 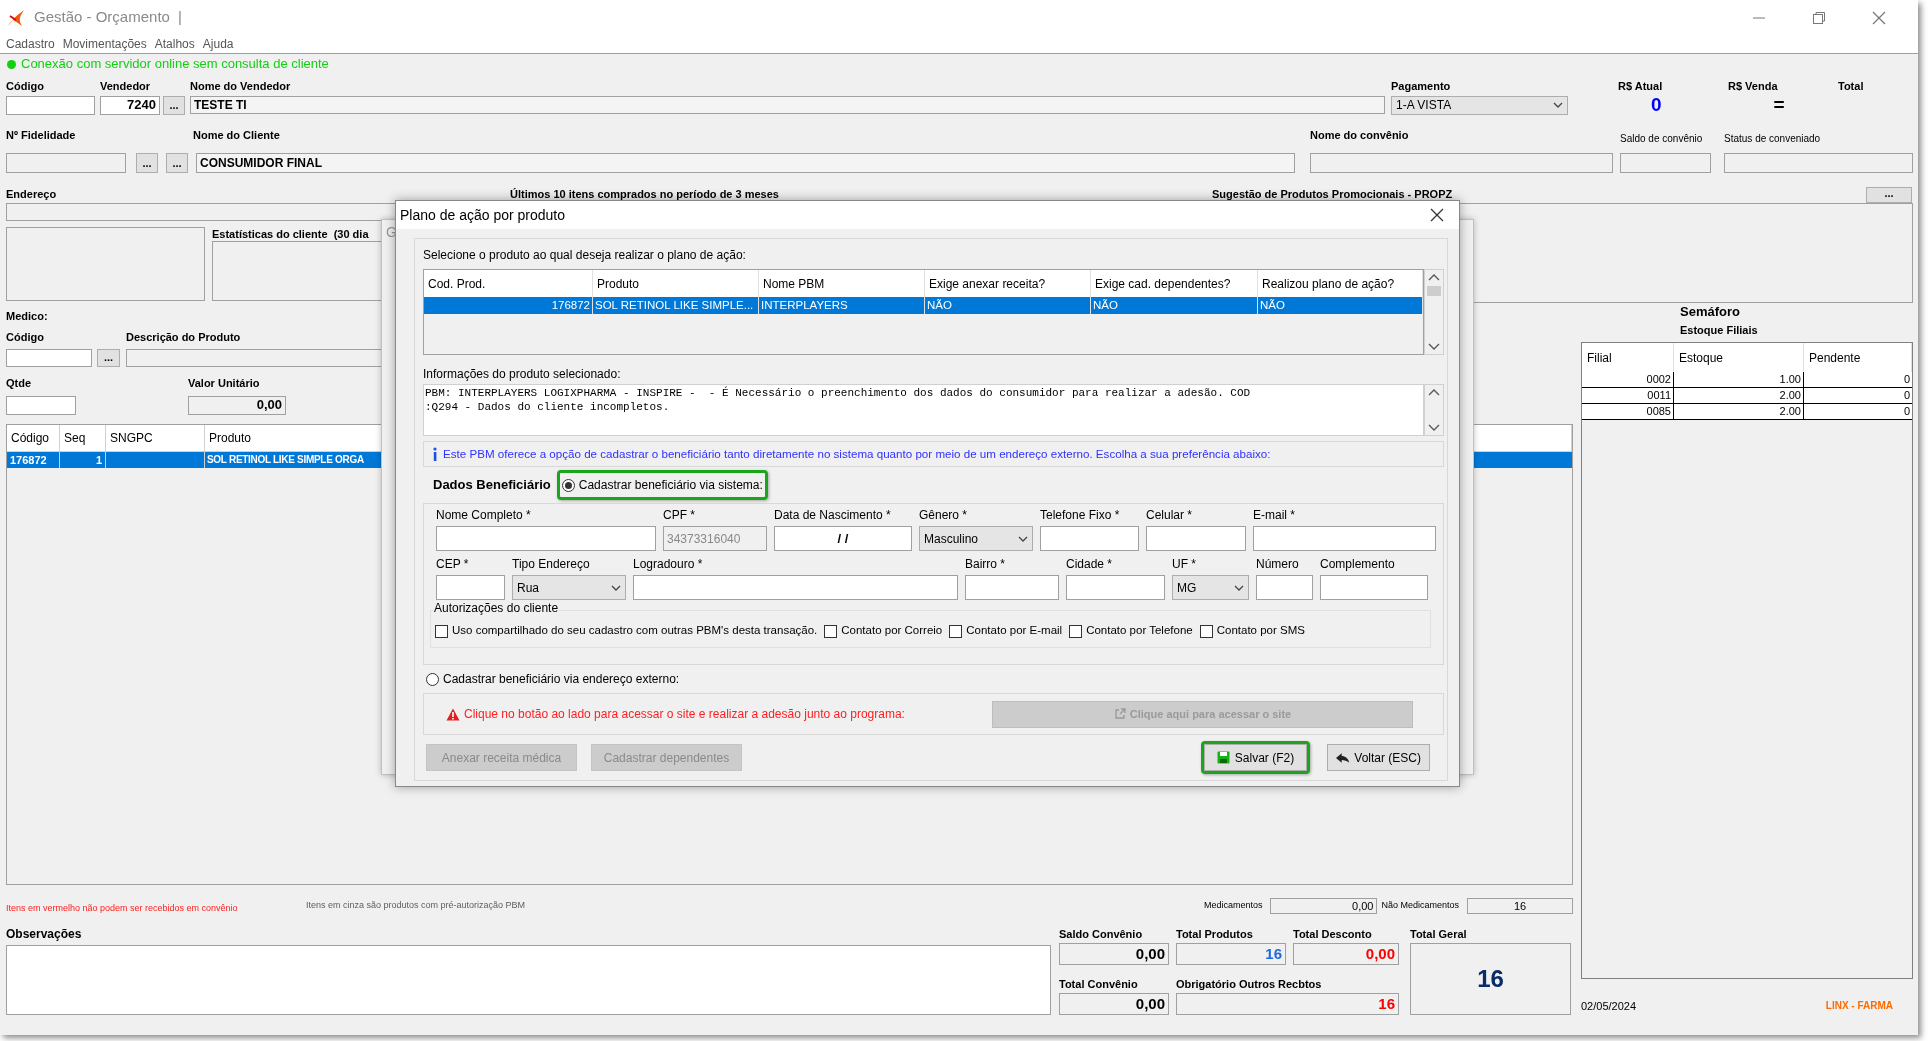 What do you see at coordinates (548, 407) in the screenshot?
I see `info-line: :Q294 - Dados do cliente incompletos.` at bounding box center [548, 407].